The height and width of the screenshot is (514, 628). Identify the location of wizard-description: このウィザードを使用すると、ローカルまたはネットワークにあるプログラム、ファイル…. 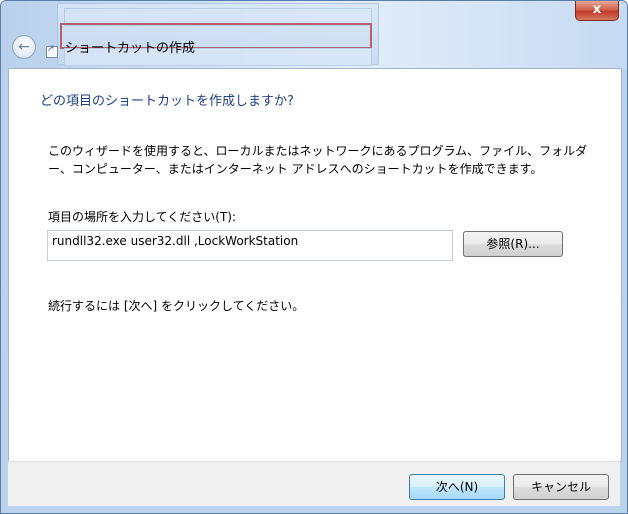
(318, 160).